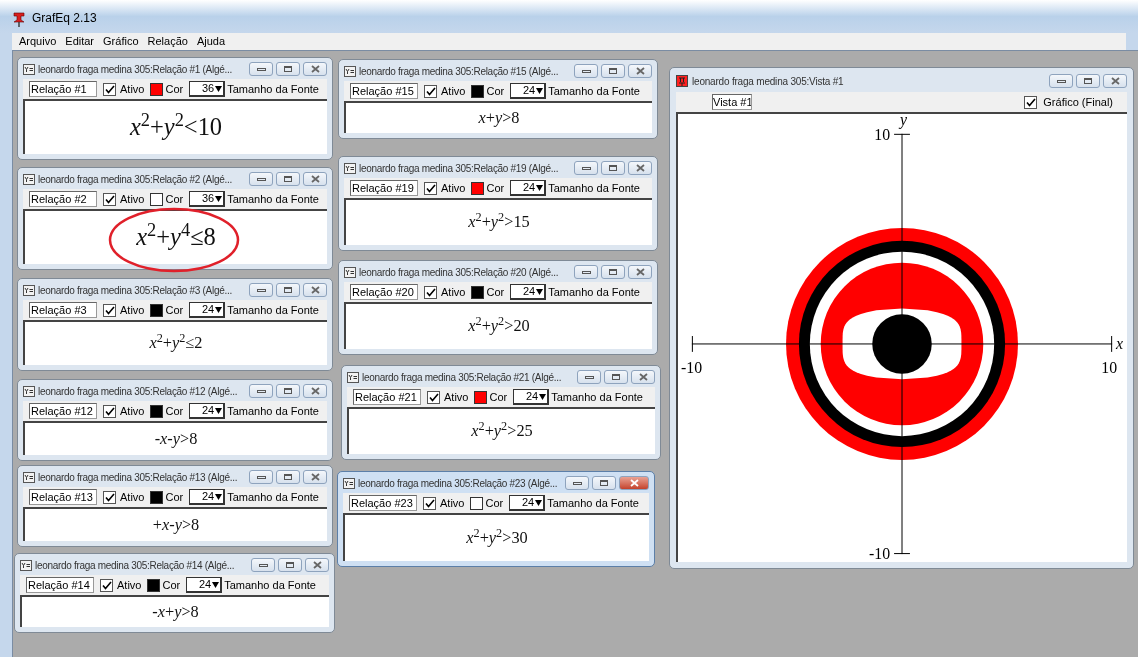 This screenshot has width=1138, height=657. What do you see at coordinates (501, 430) in the screenshot?
I see `equation-area: x$^{2}$+y$^{2}$>25` at bounding box center [501, 430].